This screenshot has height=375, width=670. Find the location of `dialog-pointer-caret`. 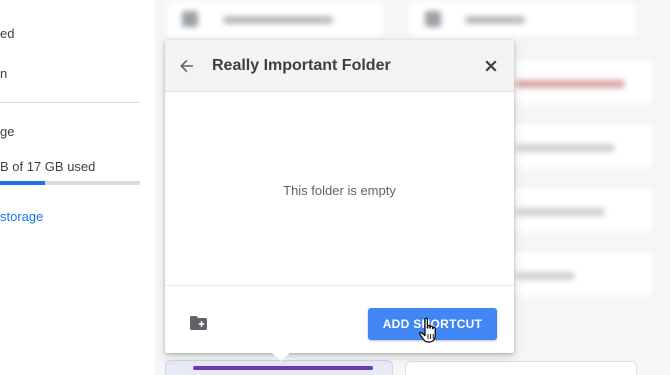

dialog-pointer-caret is located at coordinates (281, 357).